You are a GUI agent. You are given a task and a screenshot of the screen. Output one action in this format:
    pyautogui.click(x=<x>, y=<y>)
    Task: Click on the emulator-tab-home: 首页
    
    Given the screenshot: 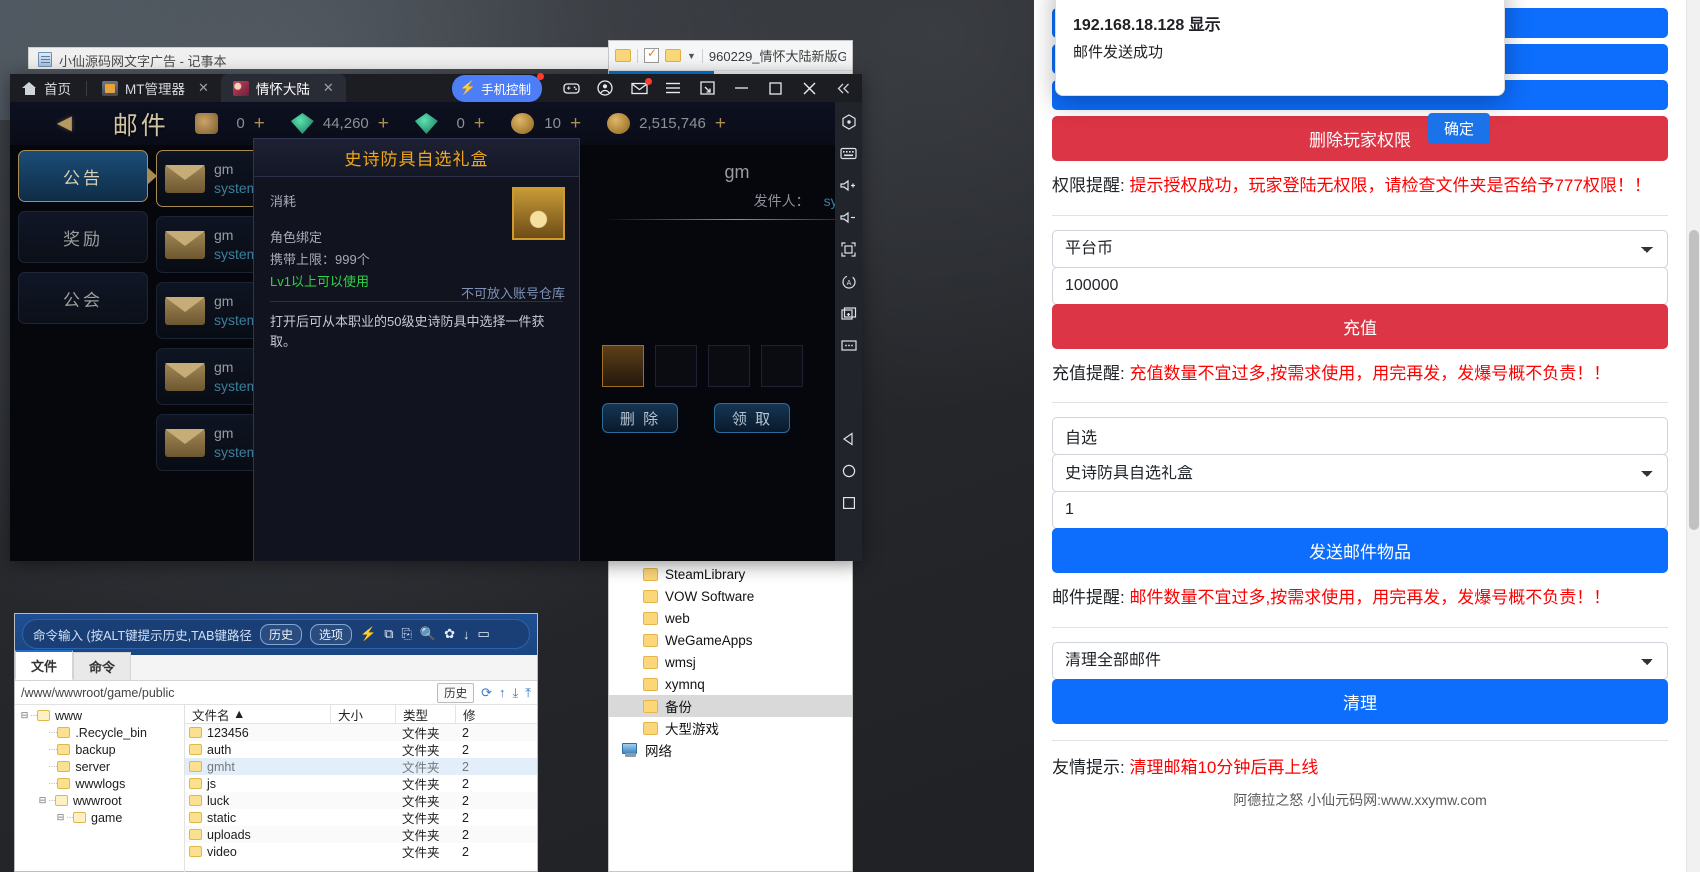 What is the action you would take?
    pyautogui.click(x=46, y=88)
    